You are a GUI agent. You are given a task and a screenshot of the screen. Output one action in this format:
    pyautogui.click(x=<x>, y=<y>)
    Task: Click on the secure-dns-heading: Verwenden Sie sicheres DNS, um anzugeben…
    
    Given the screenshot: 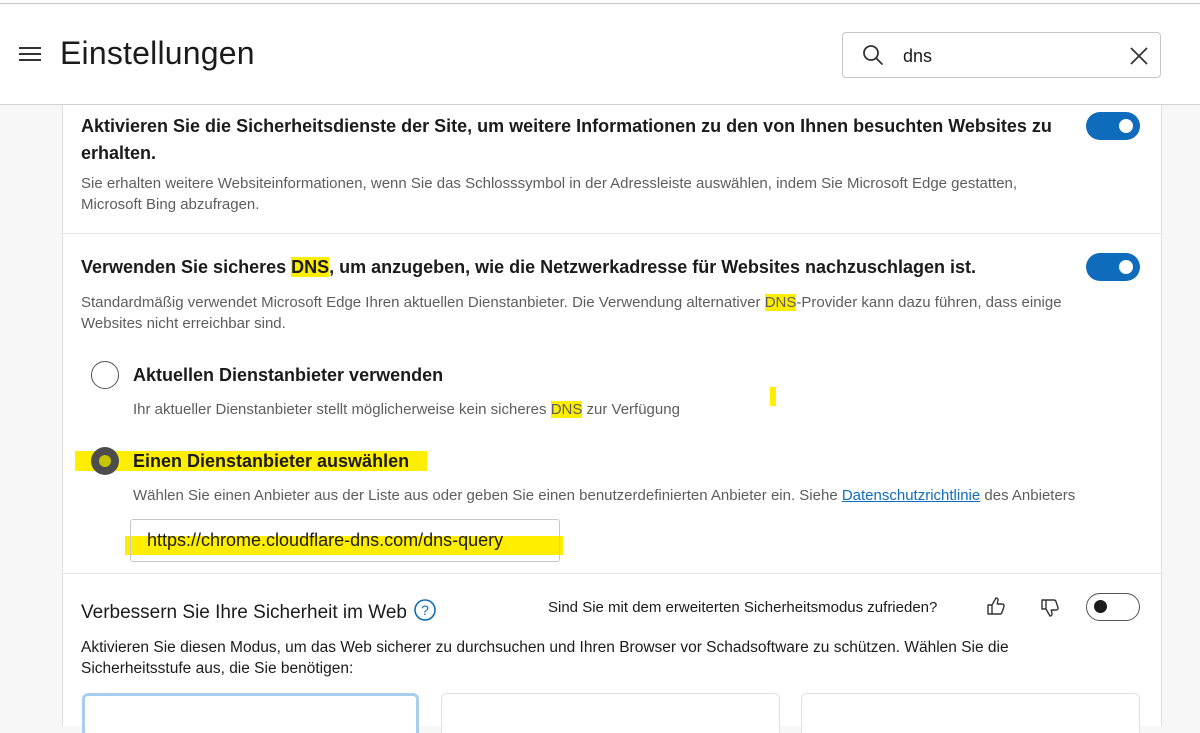 What is the action you would take?
    pyautogui.click(x=528, y=267)
    